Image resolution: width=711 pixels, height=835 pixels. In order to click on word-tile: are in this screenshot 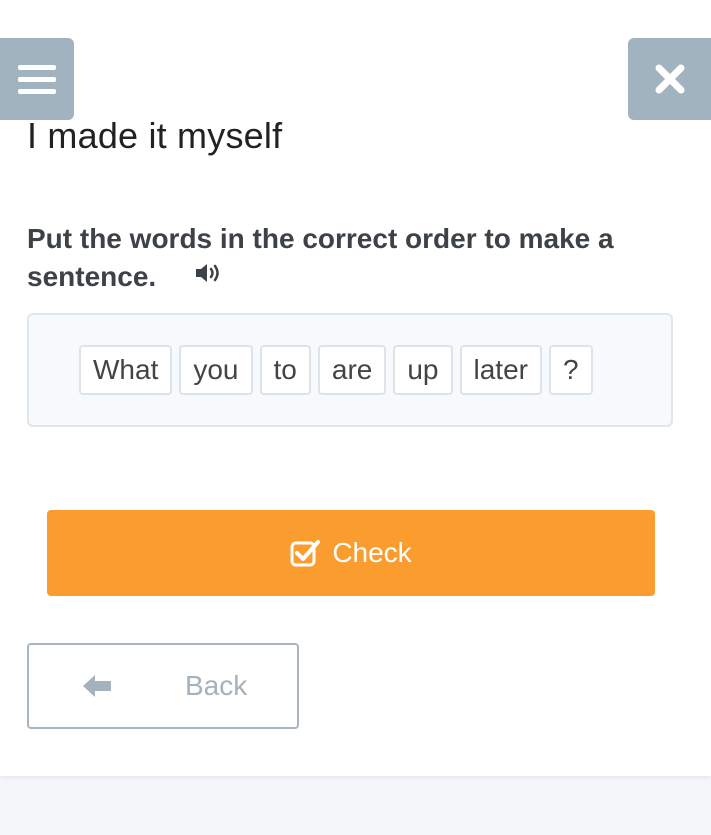, I will do `click(352, 370)`.